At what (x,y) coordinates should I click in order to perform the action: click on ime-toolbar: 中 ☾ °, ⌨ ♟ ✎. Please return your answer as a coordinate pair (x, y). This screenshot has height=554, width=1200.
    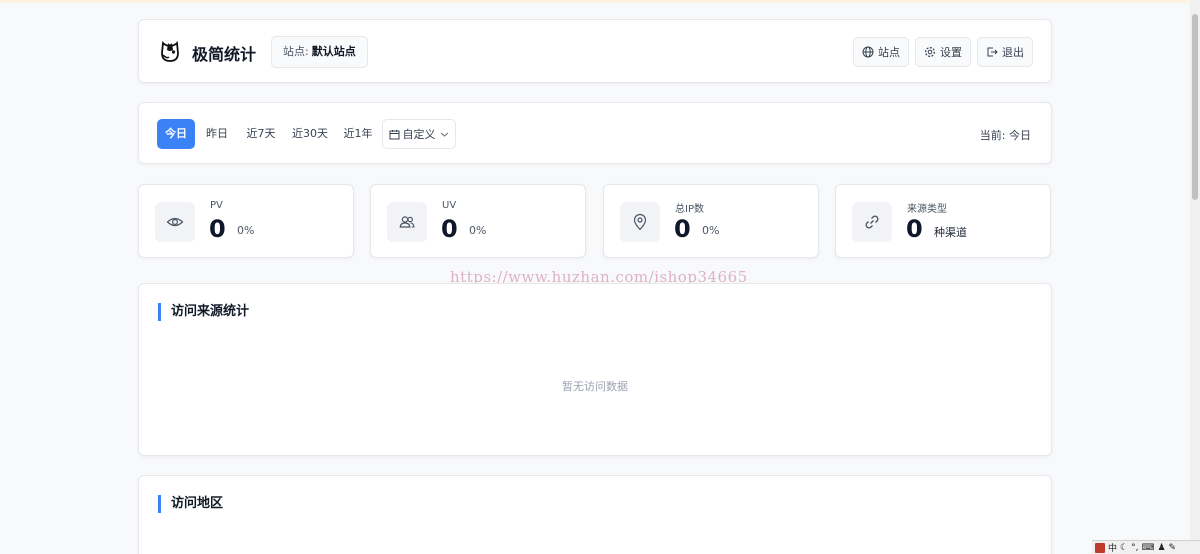
    Looking at the image, I should click on (1146, 547).